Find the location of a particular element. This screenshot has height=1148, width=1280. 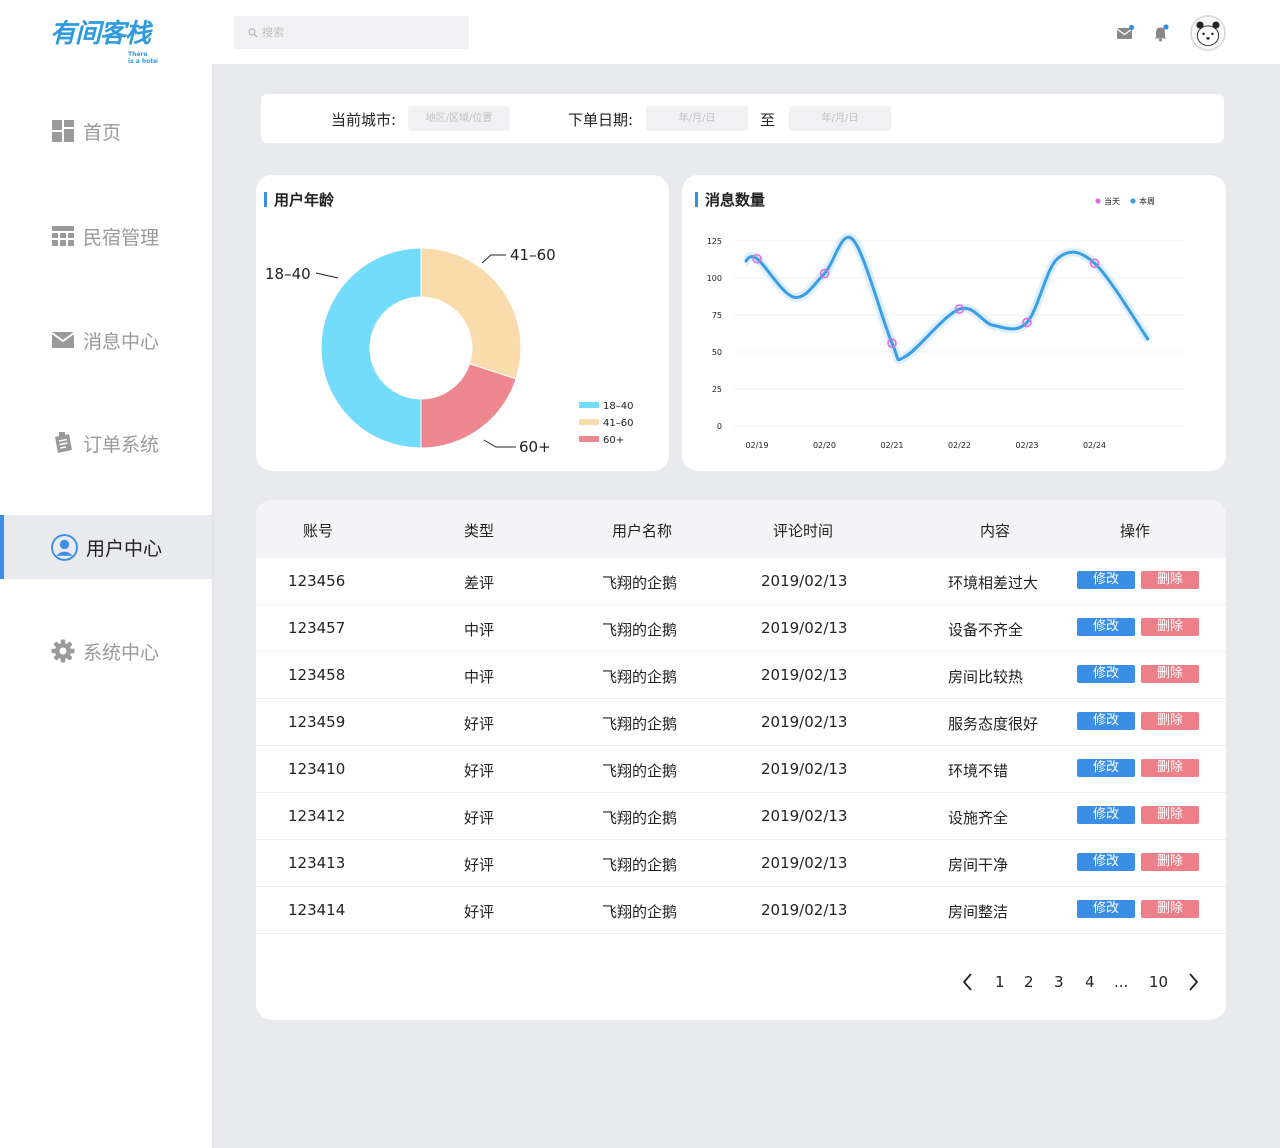

table-cell-content: 房间整洁 is located at coordinates (978, 912).